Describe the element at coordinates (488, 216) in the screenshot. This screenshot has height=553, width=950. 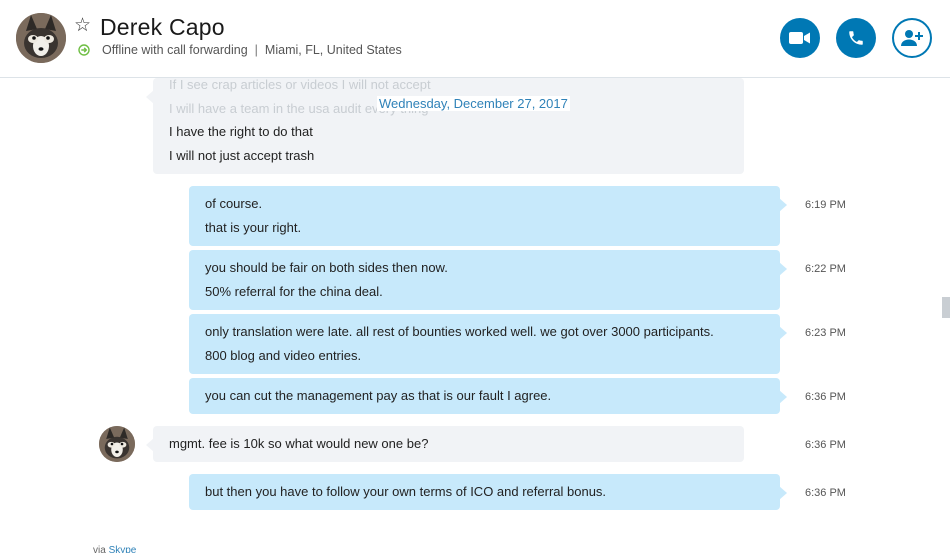
I see `outgoing-message-bubble: of course. that is your right.` at that location.